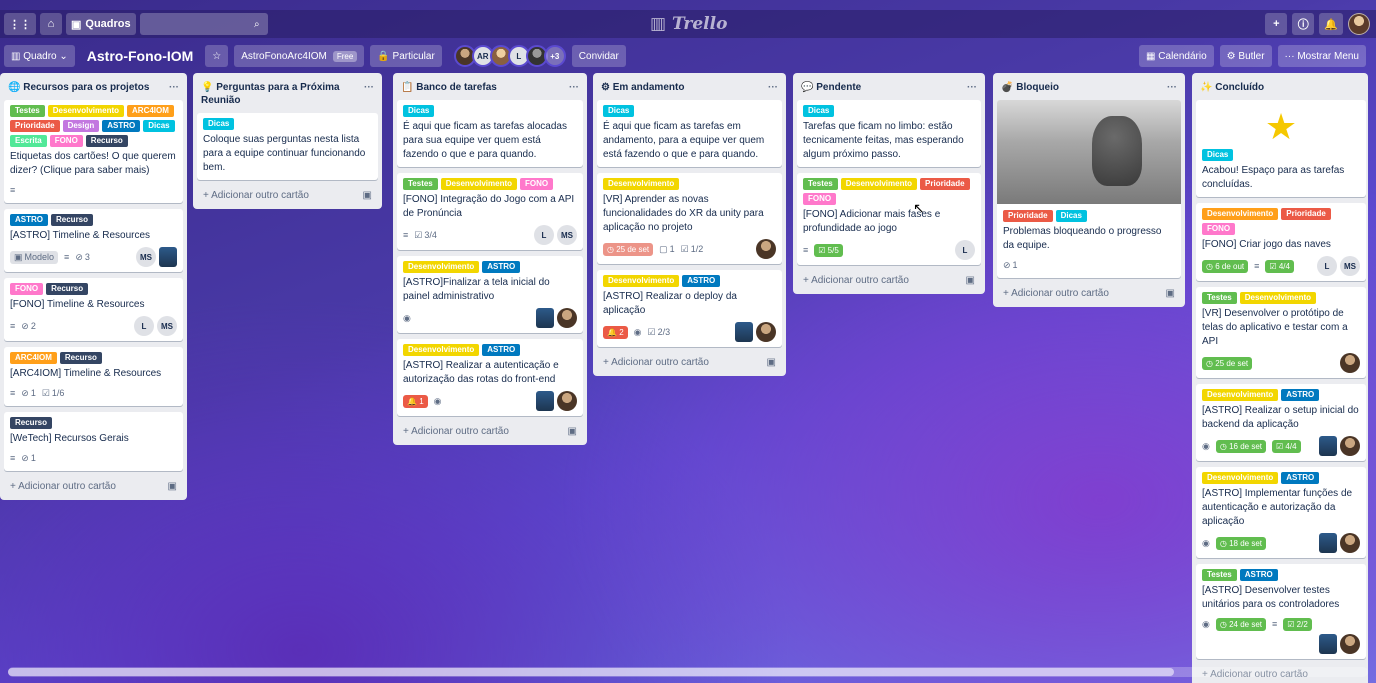 The image size is (1376, 683). Describe the element at coordinates (1331, 24) in the screenshot. I see `notifications-bell-icon: 🔔` at that location.